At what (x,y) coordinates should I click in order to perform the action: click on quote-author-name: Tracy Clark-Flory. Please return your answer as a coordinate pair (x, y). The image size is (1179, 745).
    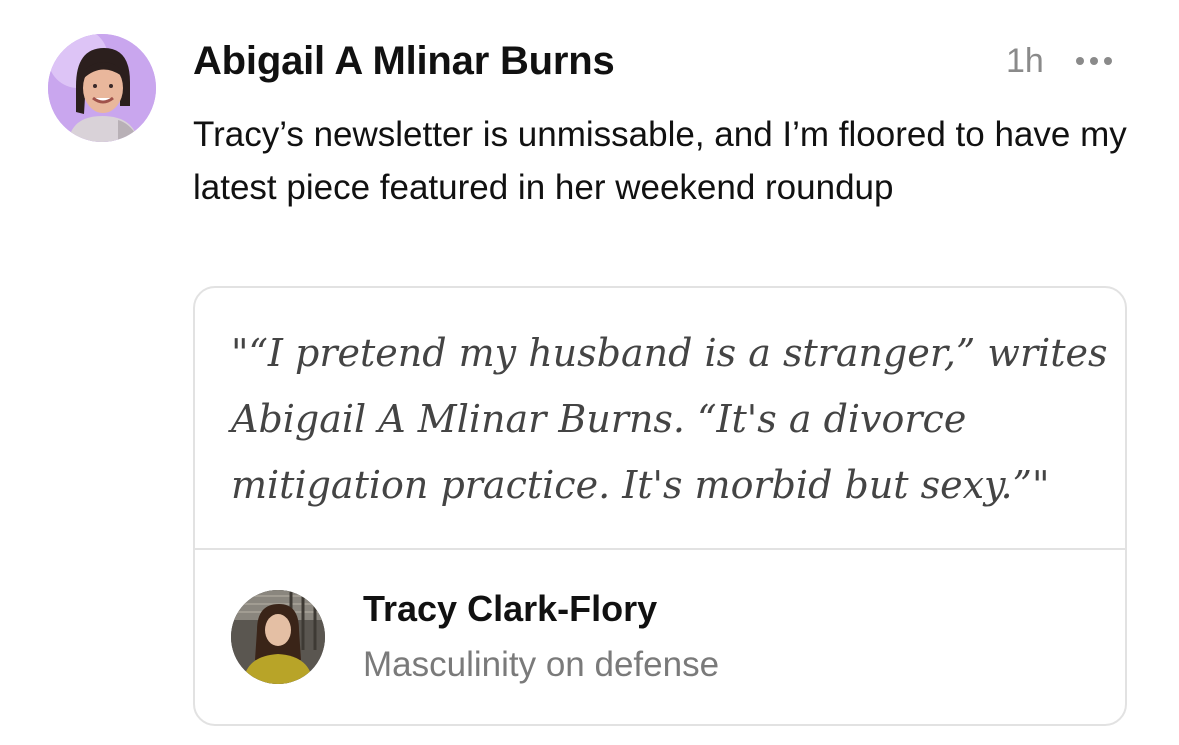
    Looking at the image, I should click on (510, 609).